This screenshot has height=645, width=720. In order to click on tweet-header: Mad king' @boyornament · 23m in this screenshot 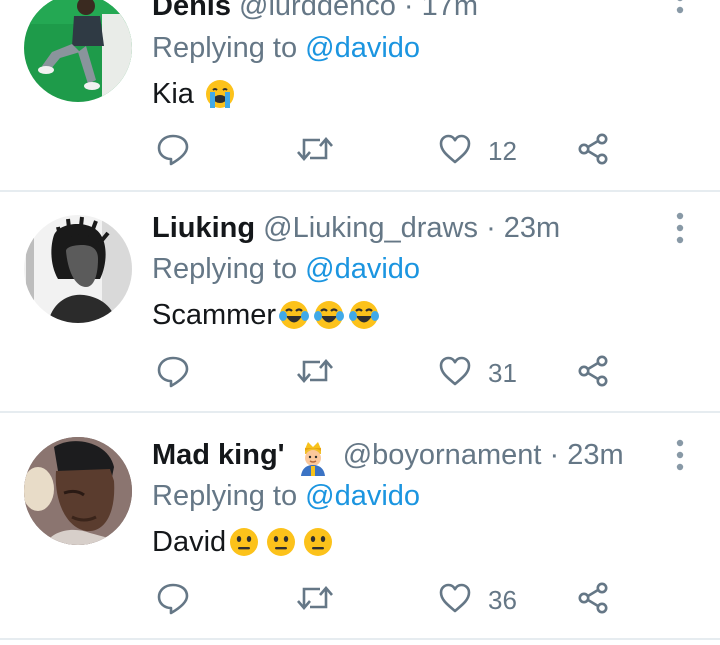, I will do `click(388, 456)`.